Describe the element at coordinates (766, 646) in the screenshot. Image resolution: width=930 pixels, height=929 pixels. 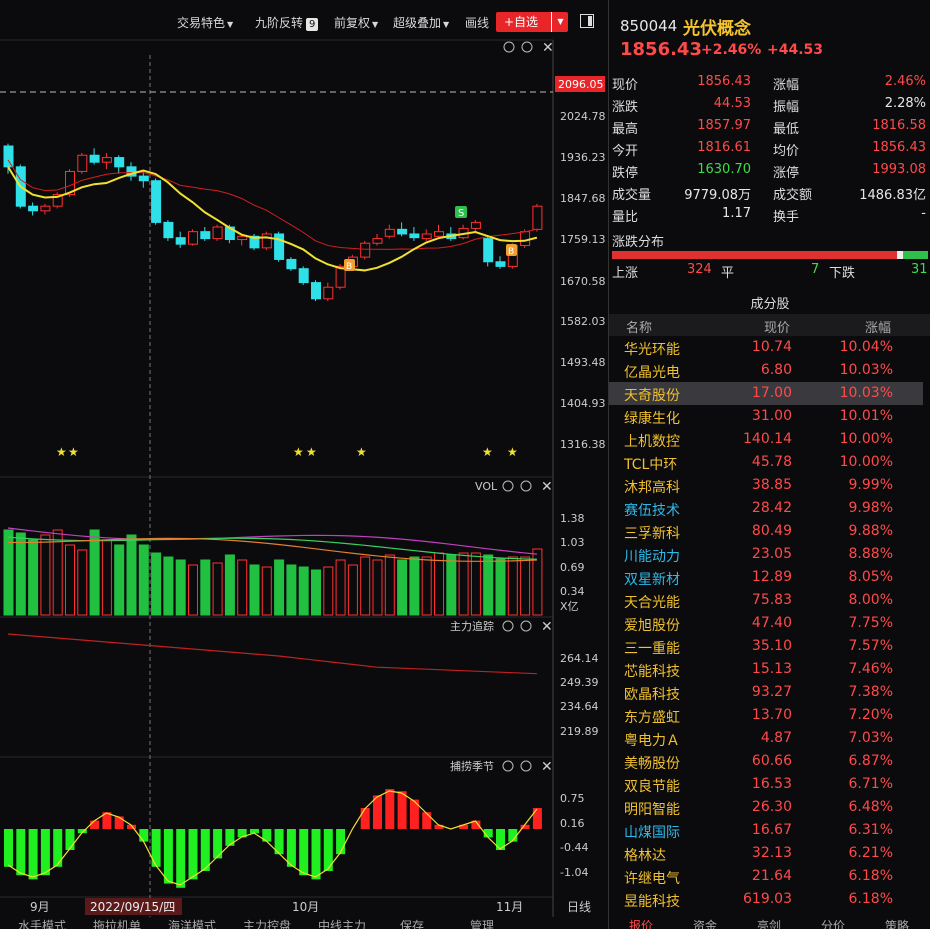
I see `constituent-row: 三一重能 35.10 7.57%` at that location.